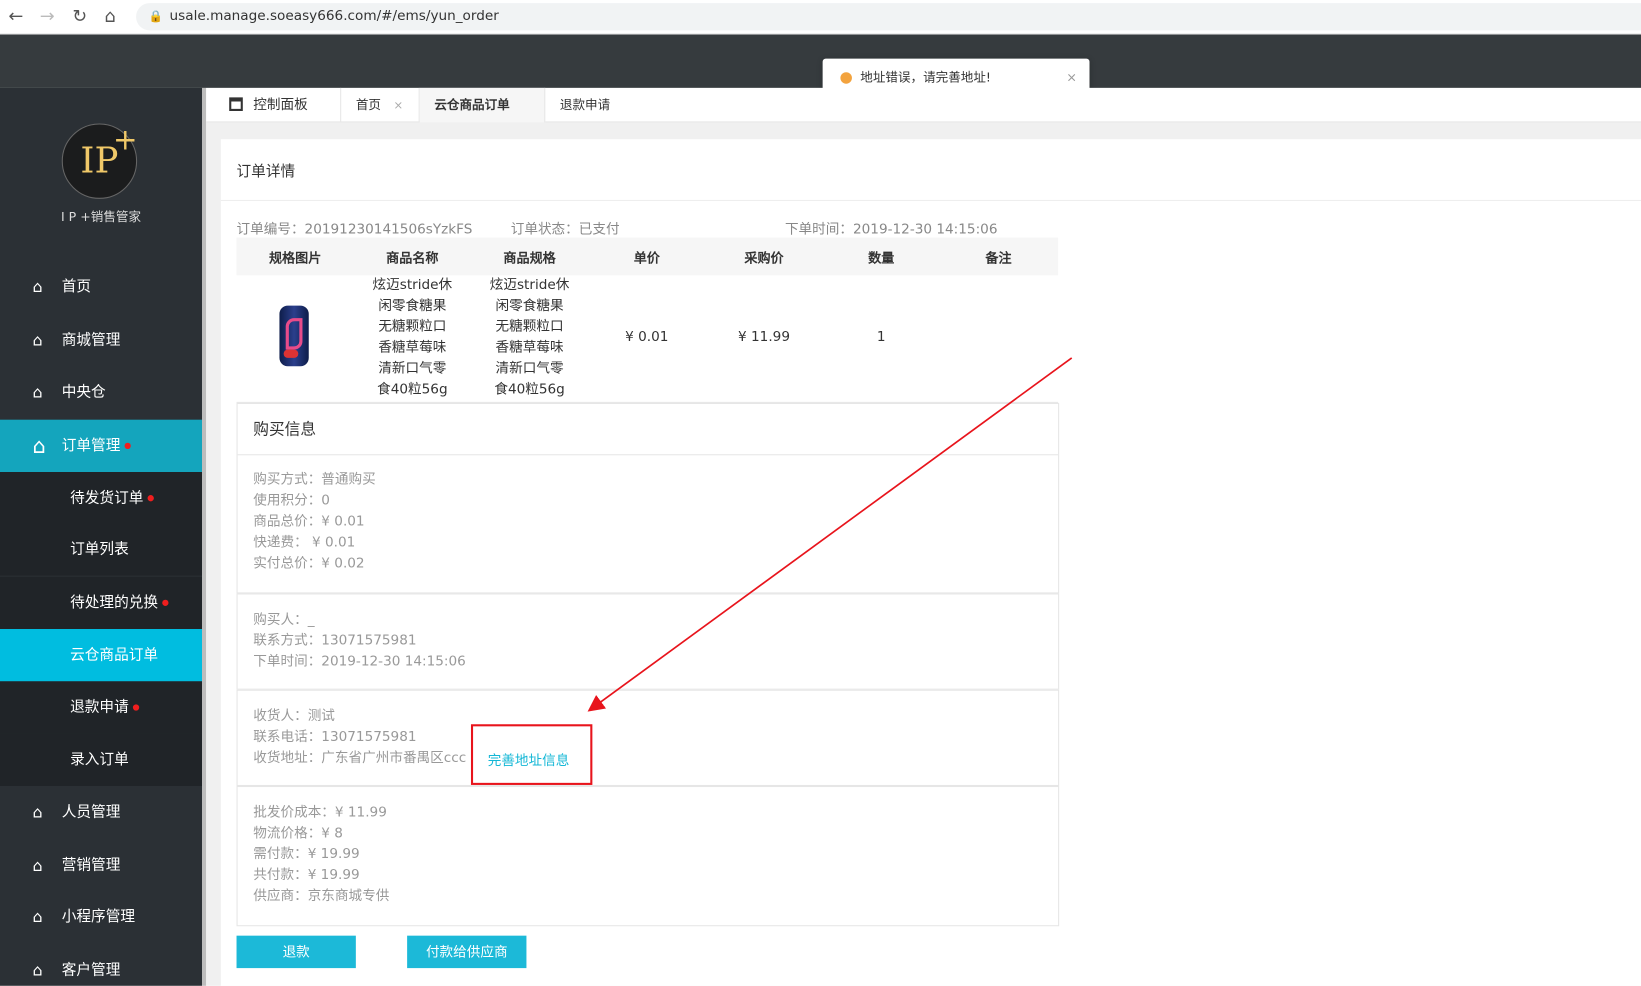  I want to click on sidebar-item-label: 待处理的兑换, so click(114, 603).